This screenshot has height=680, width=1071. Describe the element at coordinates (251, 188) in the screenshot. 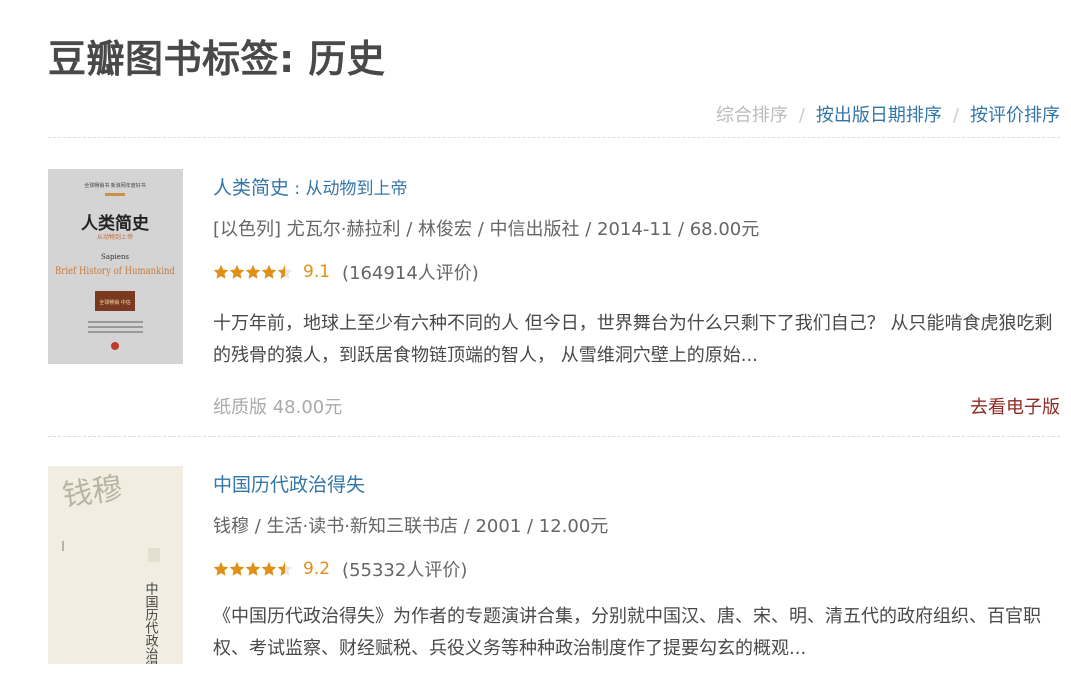

I see `book-title: 人类简史` at that location.